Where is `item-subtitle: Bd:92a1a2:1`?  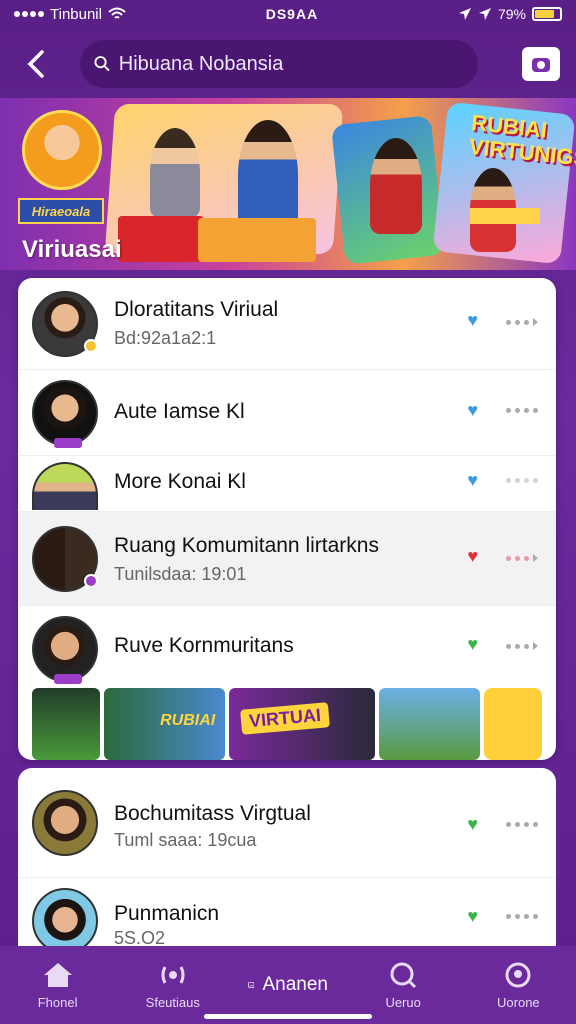
item-subtitle: Bd:92a1a2:1 is located at coordinates (165, 338).